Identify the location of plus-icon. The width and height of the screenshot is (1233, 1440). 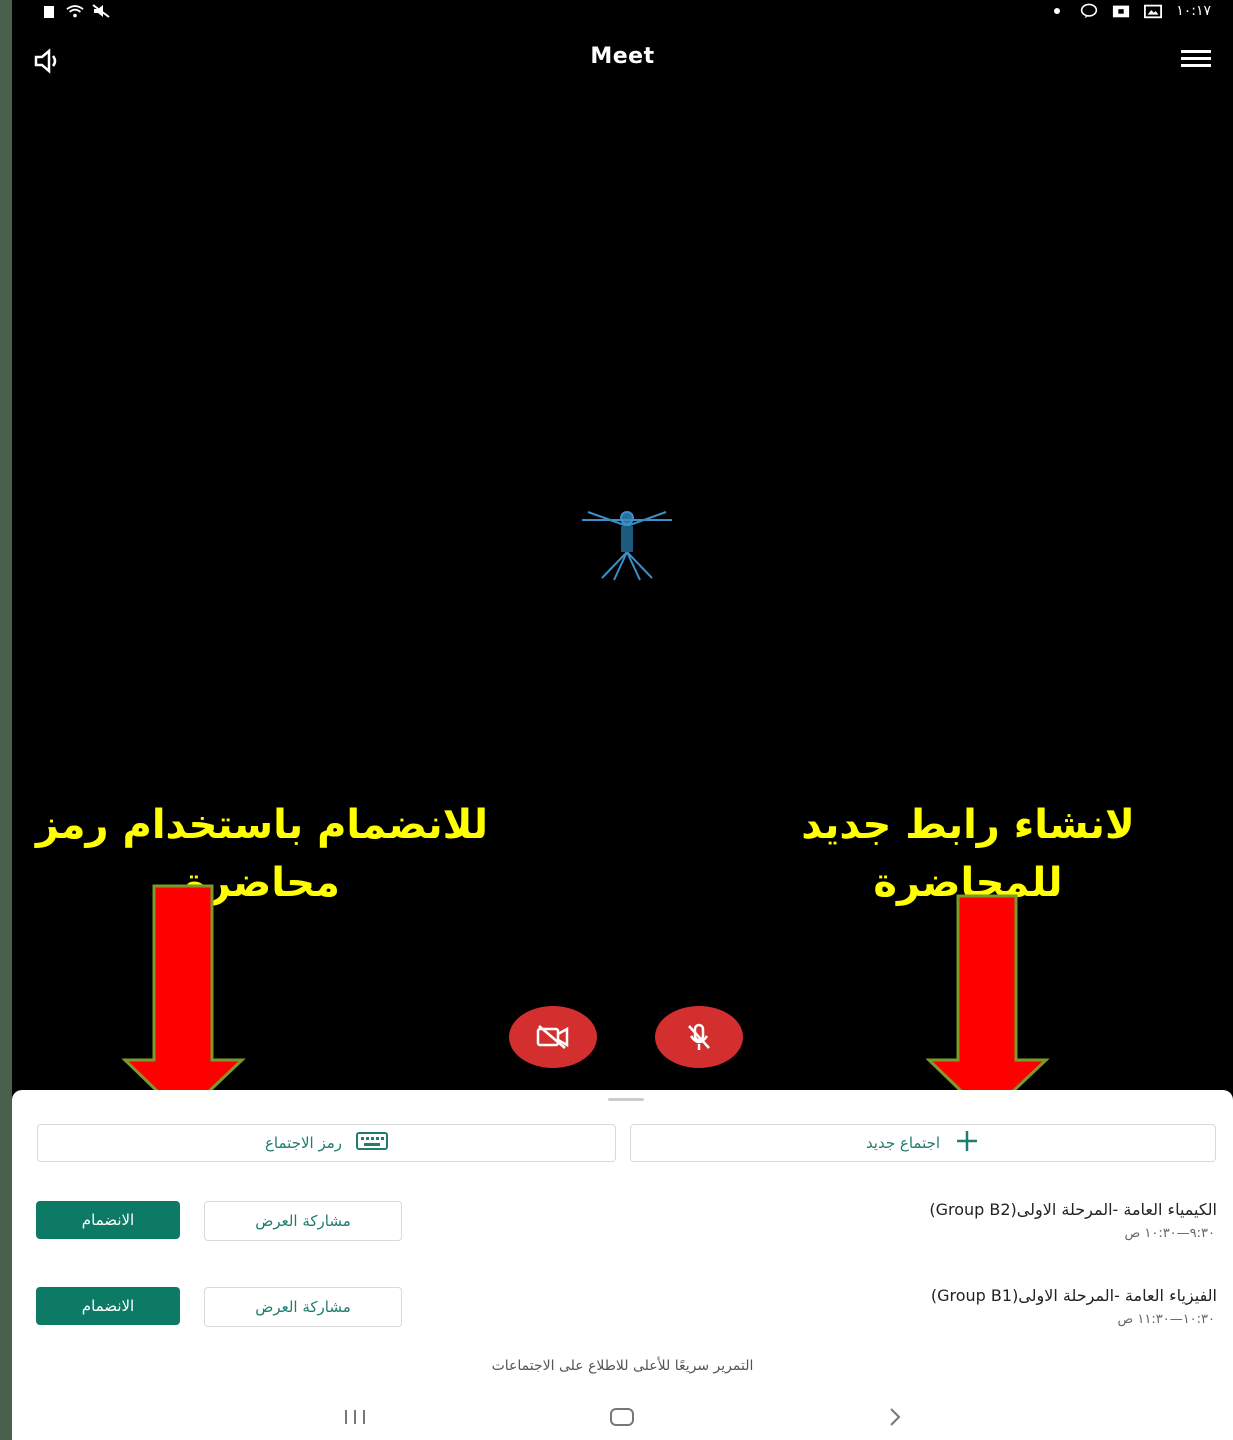
(967, 1143).